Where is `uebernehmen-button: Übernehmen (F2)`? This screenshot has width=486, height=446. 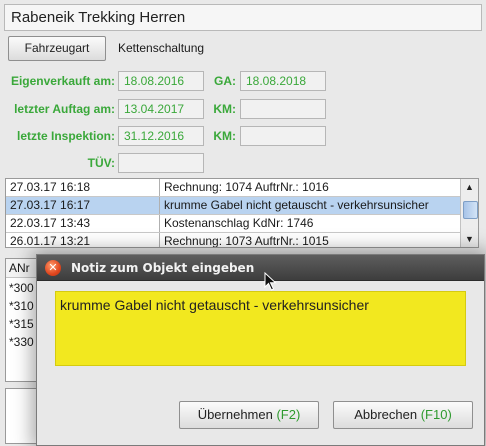 uebernehmen-button: Übernehmen (F2) is located at coordinates (249, 415).